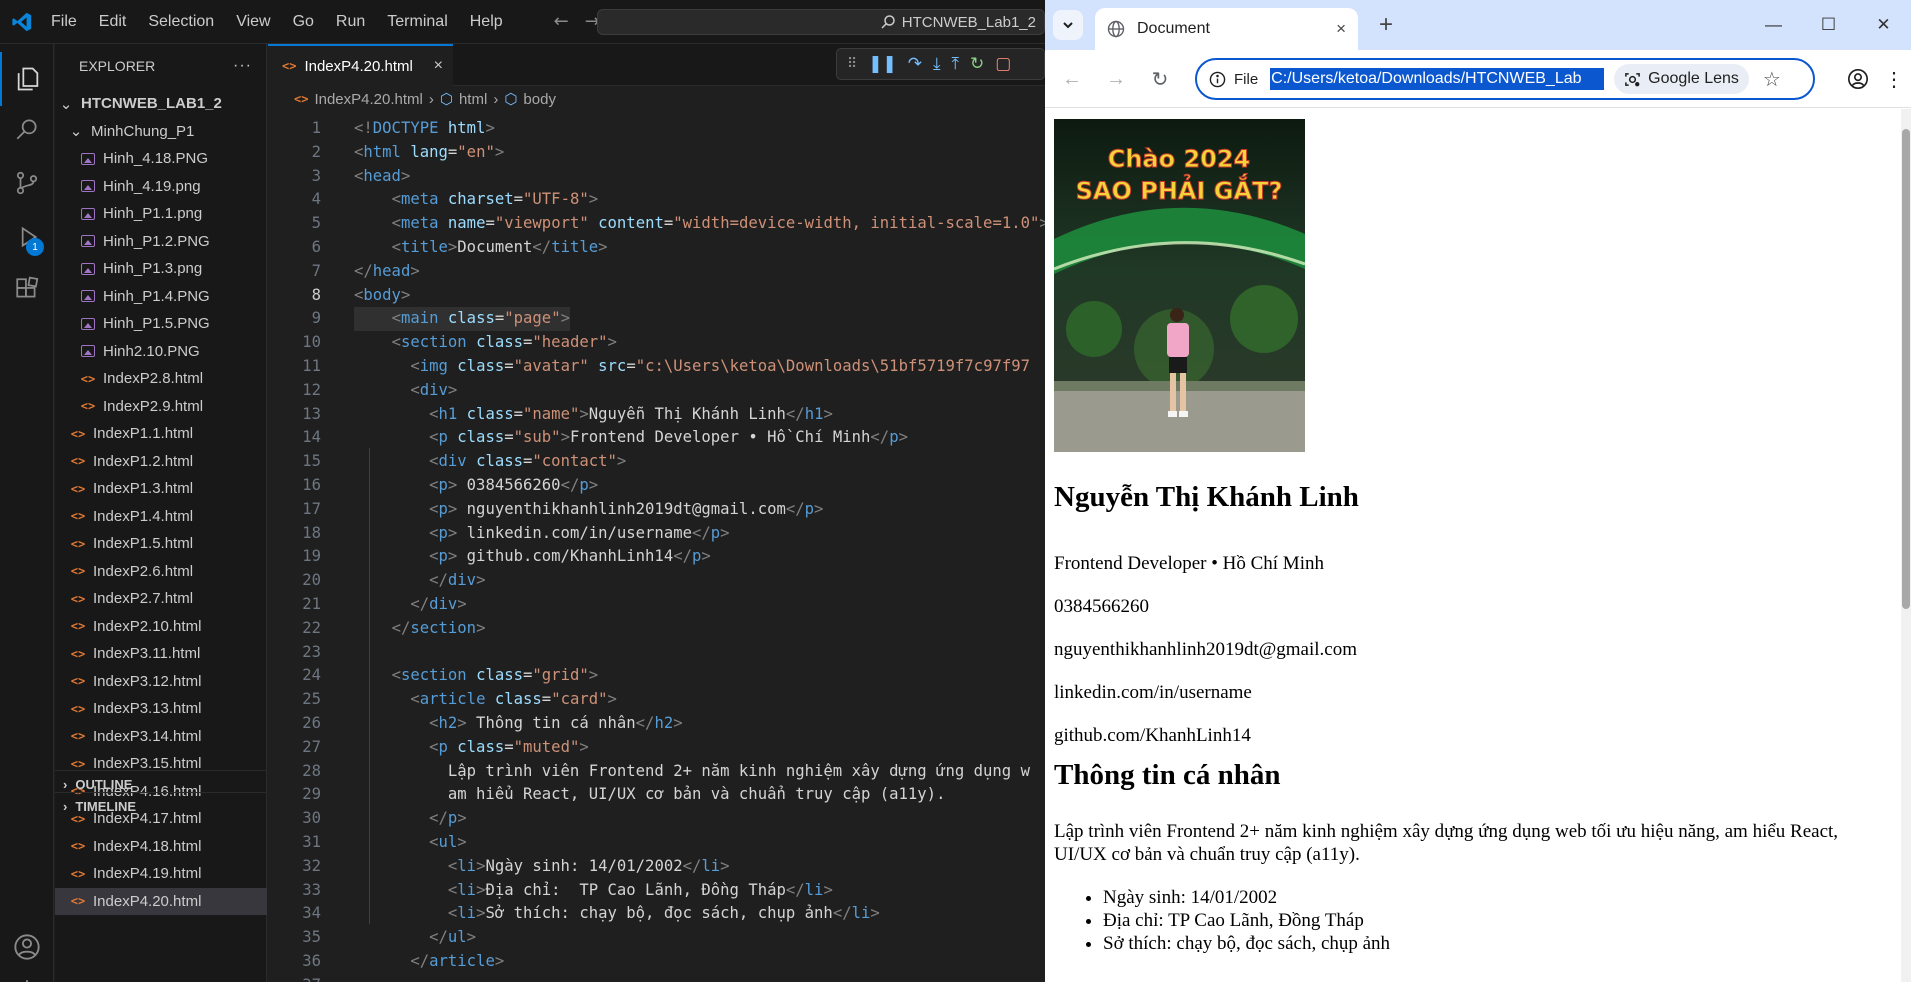 This screenshot has width=1911, height=982. I want to click on code-line: 26 <h2> Thông tin cá nhân</h2>, so click(656, 724).